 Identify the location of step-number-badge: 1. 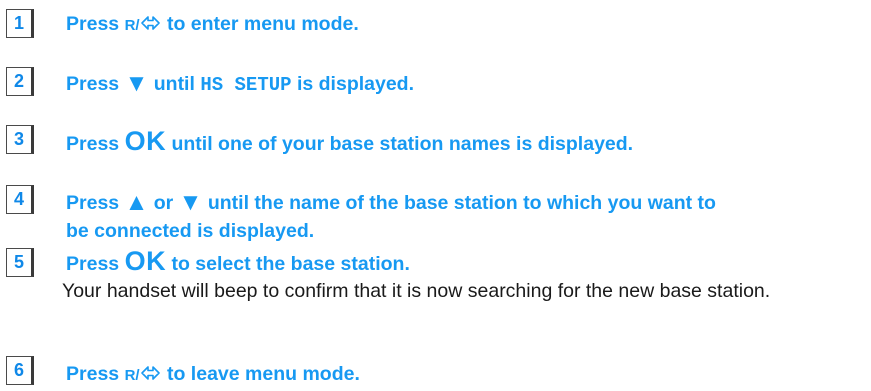
(20, 23).